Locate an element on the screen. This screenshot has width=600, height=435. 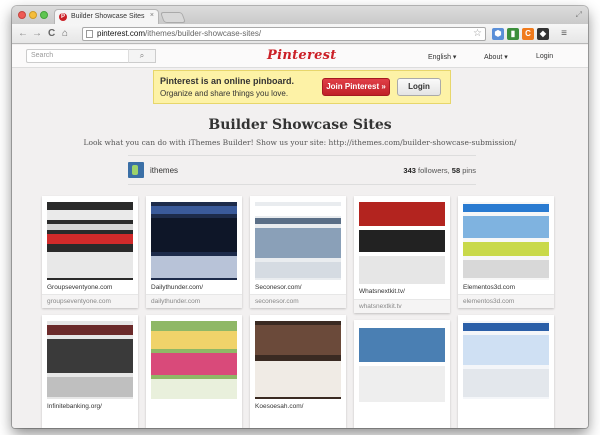
board-stats: 343 followers, 58 pins is located at coordinates (439, 170).